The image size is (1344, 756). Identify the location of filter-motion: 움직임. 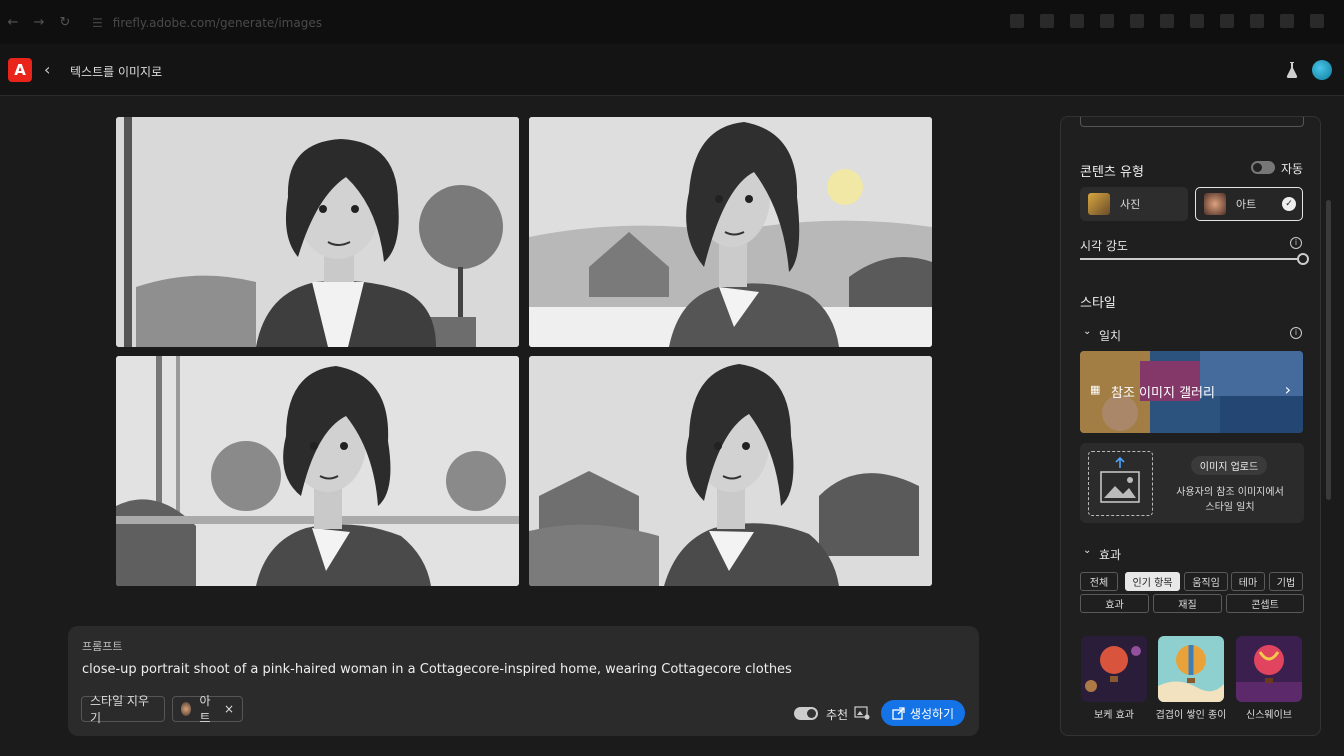
(1206, 581).